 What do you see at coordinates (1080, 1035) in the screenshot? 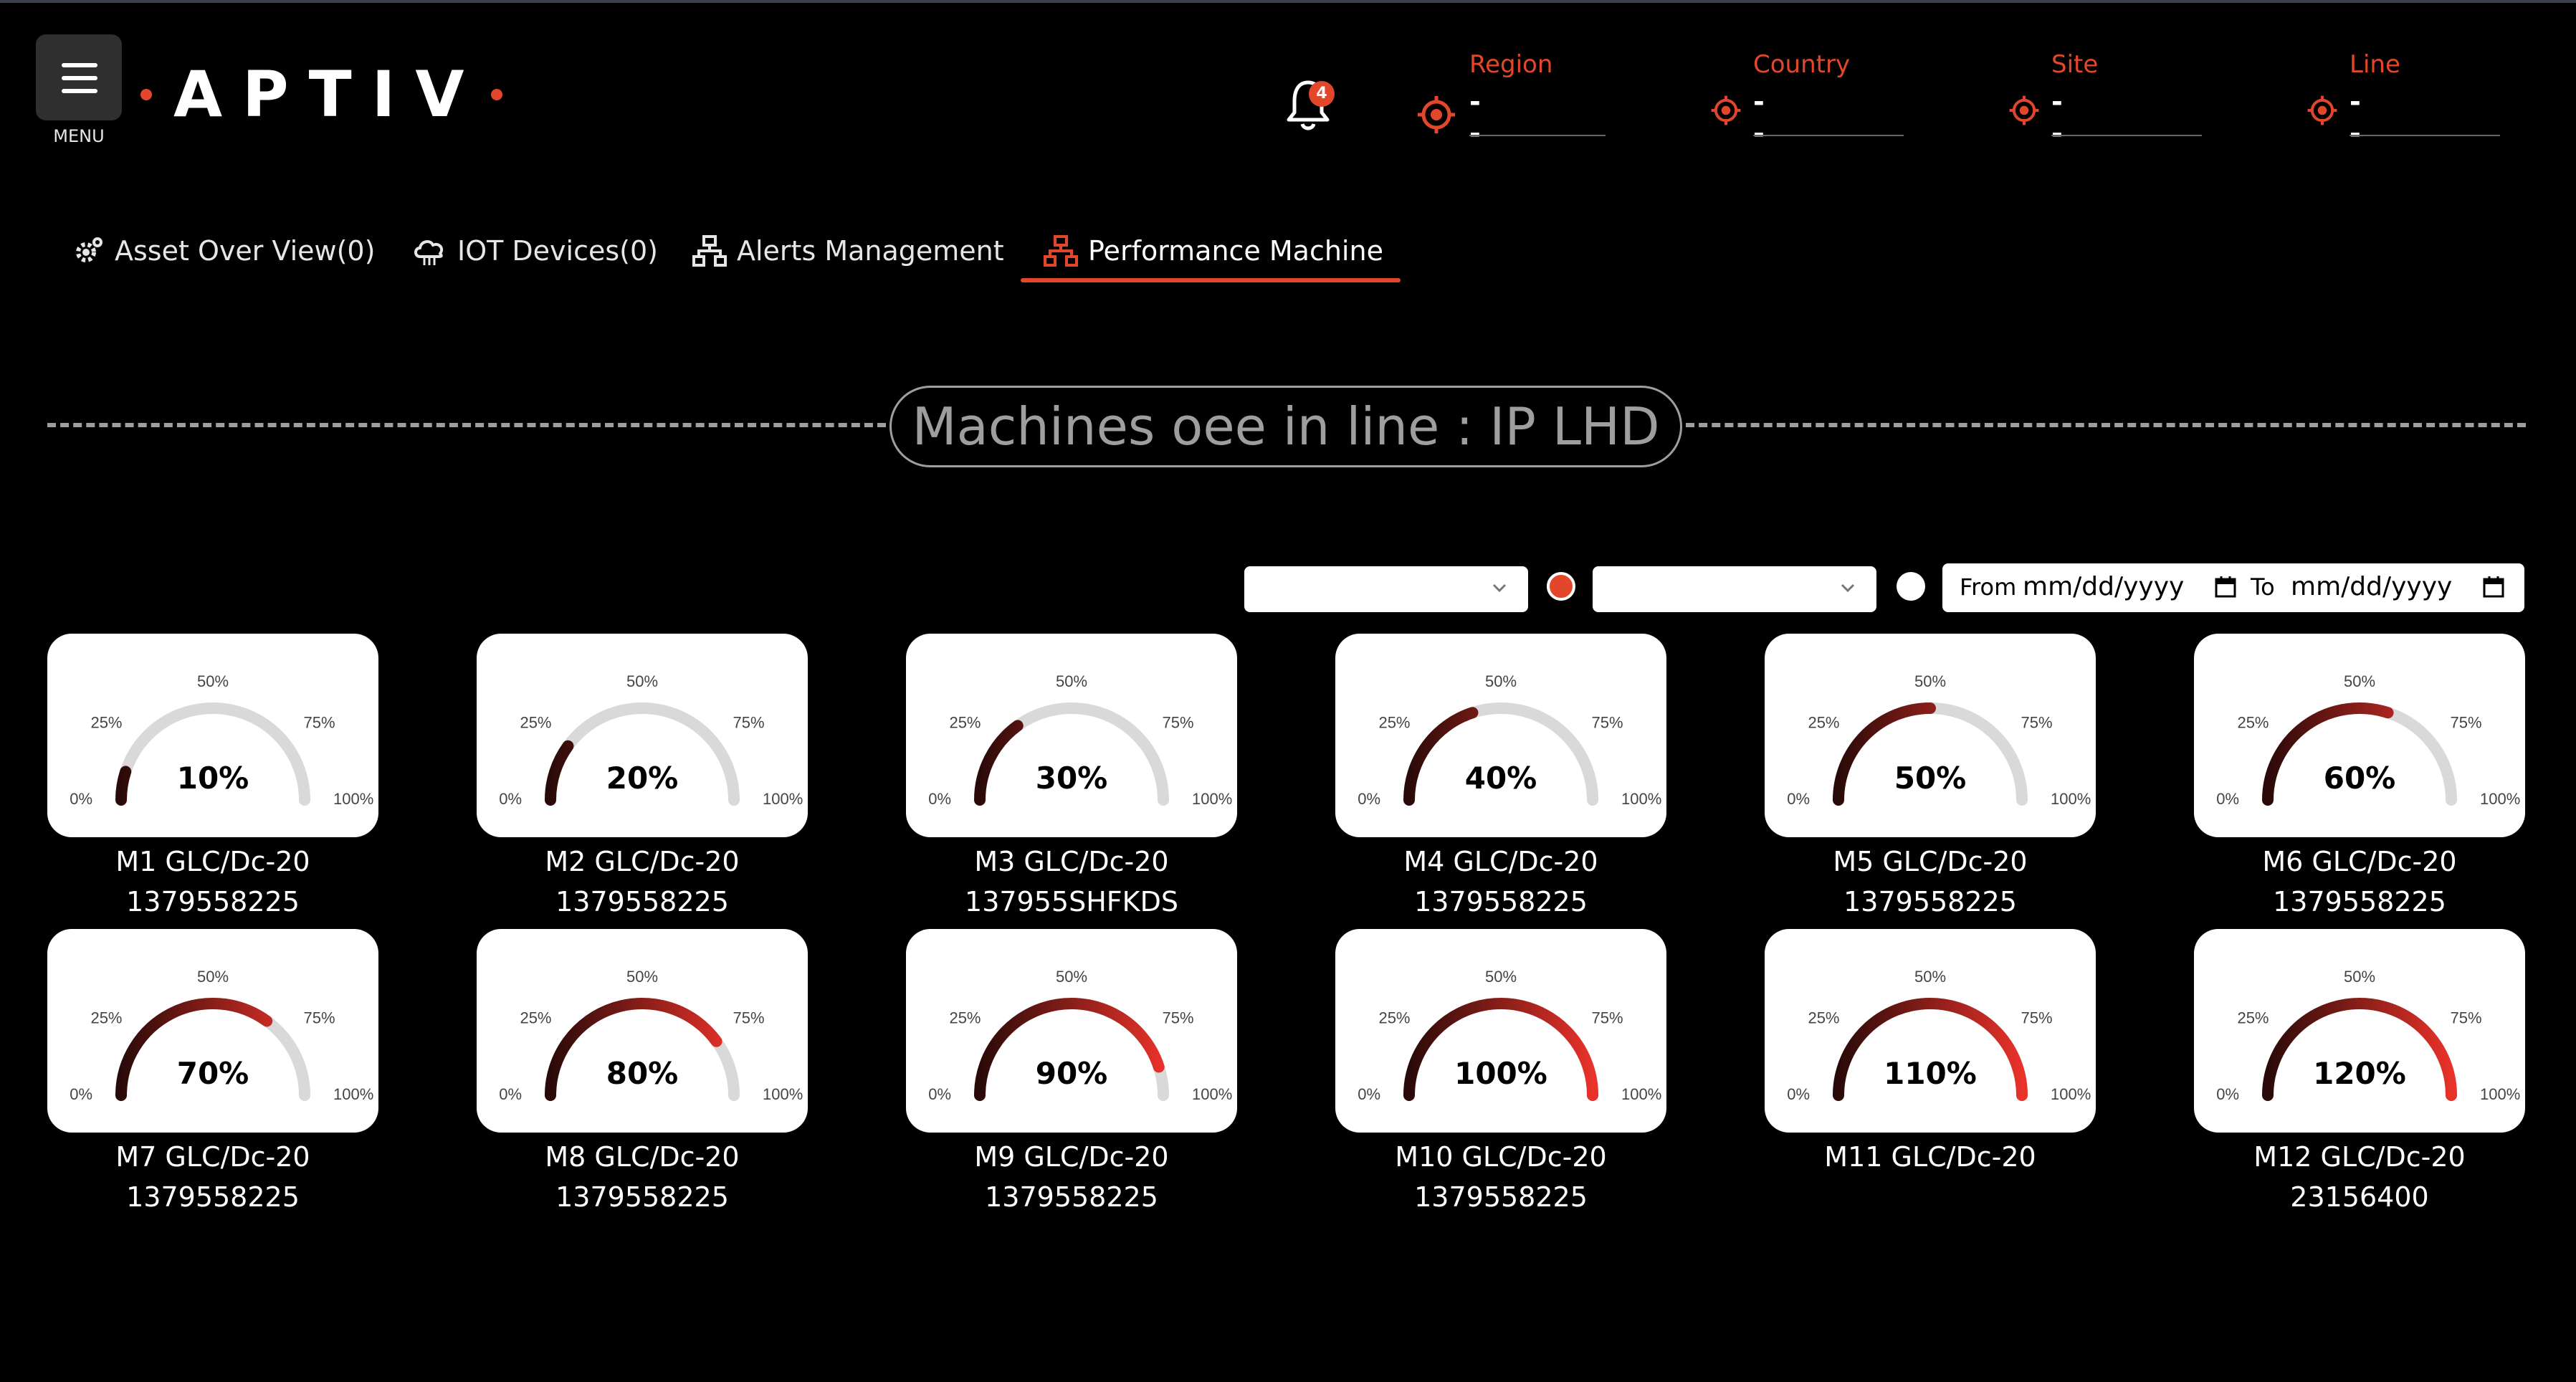
I see `gauge-chart: 0% 25% 50% 75% 100% 90%` at bounding box center [1080, 1035].